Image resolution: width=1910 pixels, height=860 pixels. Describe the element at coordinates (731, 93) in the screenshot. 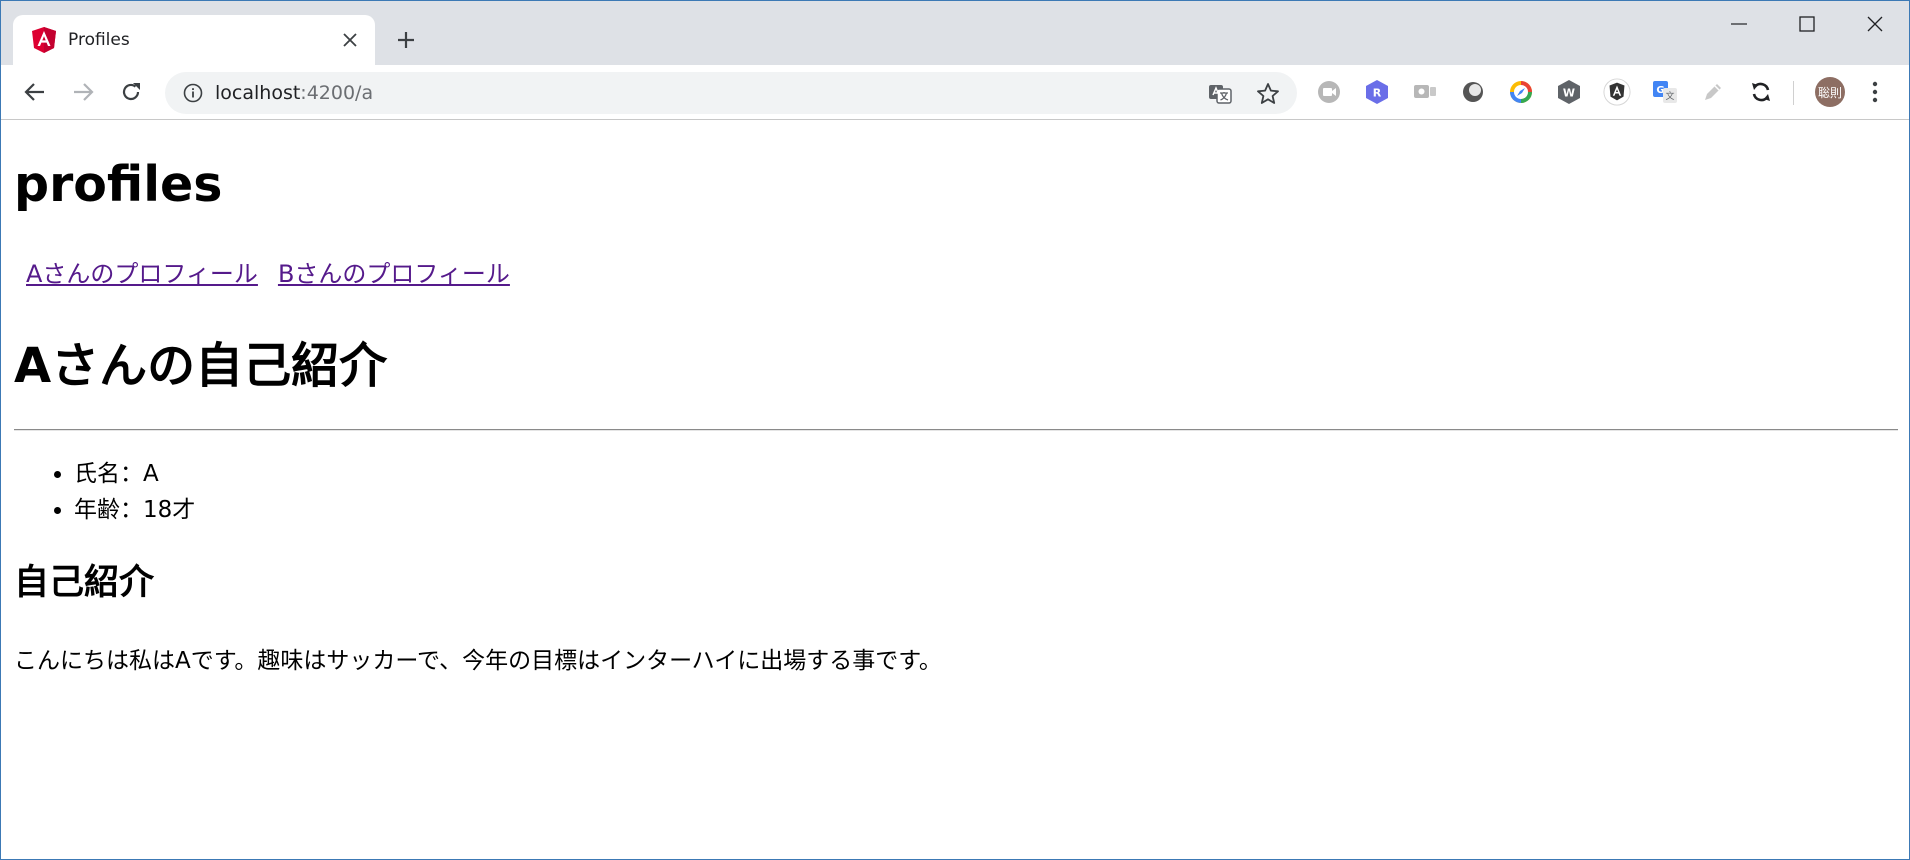

I see `address-bar: localhost:4200/a` at that location.